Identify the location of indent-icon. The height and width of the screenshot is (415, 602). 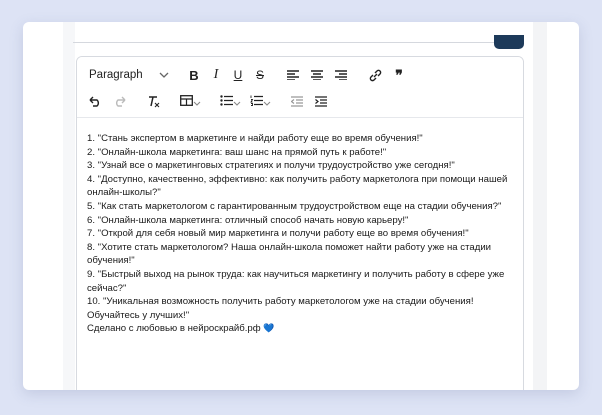
(321, 101).